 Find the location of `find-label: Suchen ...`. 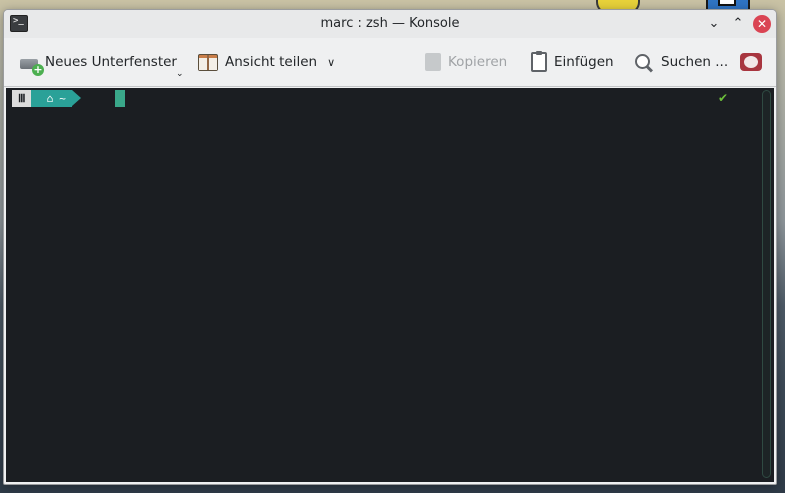

find-label: Suchen ... is located at coordinates (695, 62).